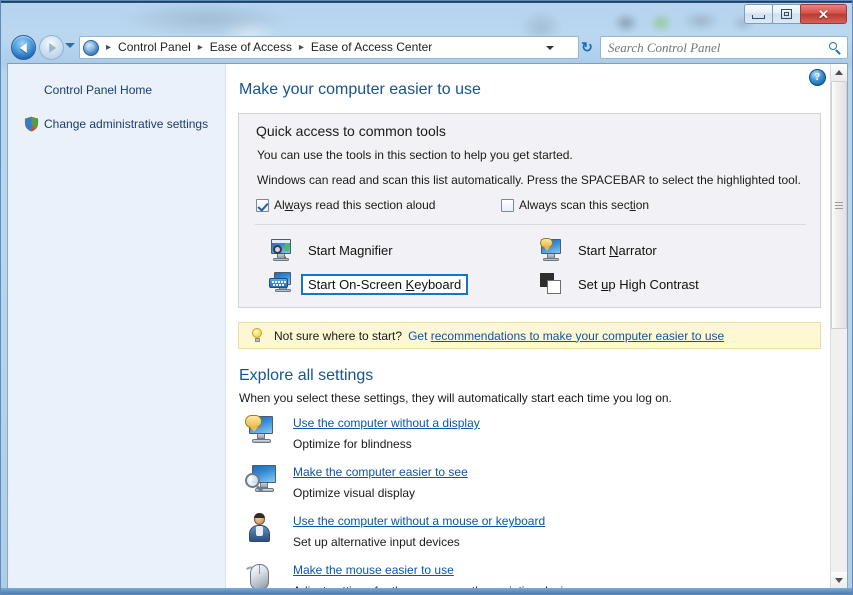 This screenshot has height=595, width=853. What do you see at coordinates (507, 205) in the screenshot?
I see `checkbox-box-scan-section` at bounding box center [507, 205].